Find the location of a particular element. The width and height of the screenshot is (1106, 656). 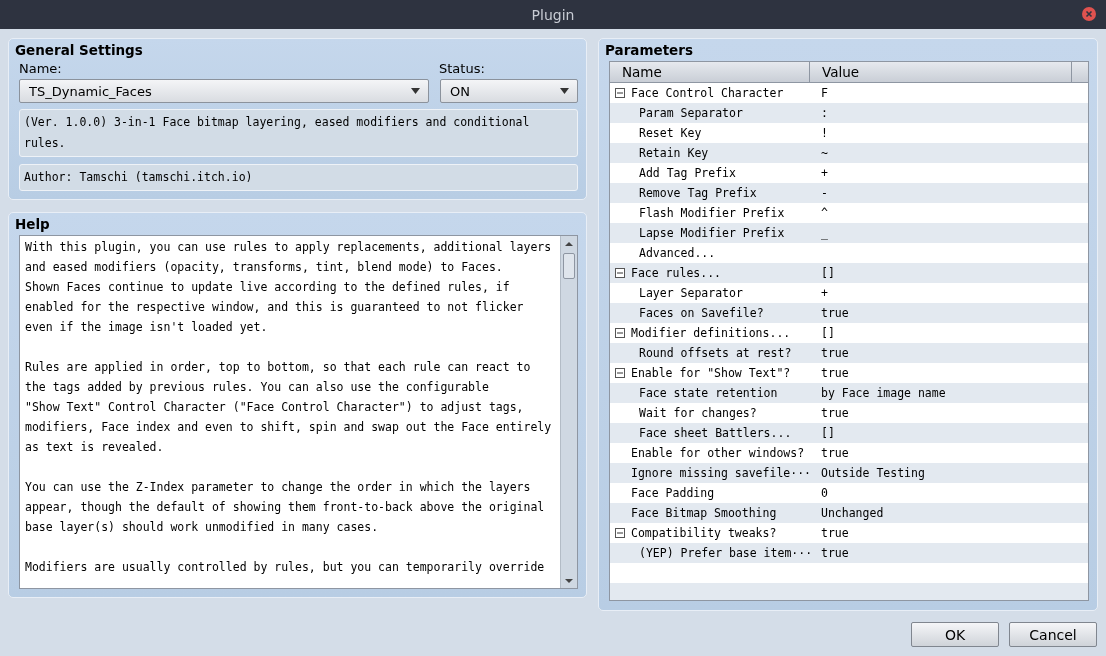

parameter-value: ! is located at coordinates (819, 133).